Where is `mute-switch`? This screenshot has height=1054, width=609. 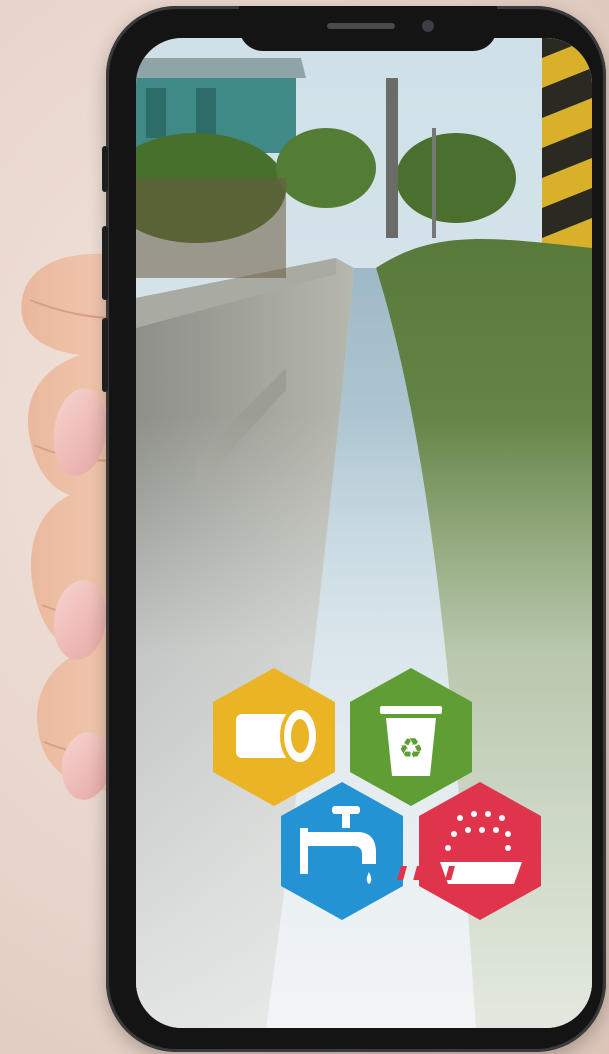
mute-switch is located at coordinates (105, 169).